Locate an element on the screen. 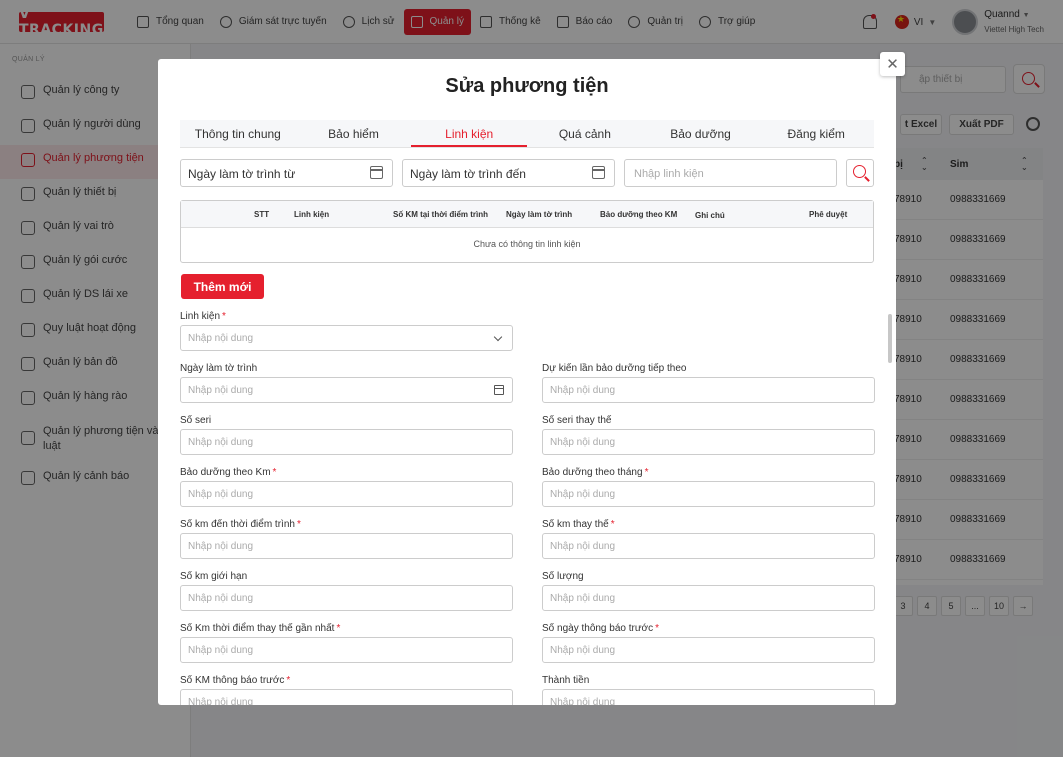  field-label-text: Bảo dưỡng theo tháng is located at coordinates (592, 472).